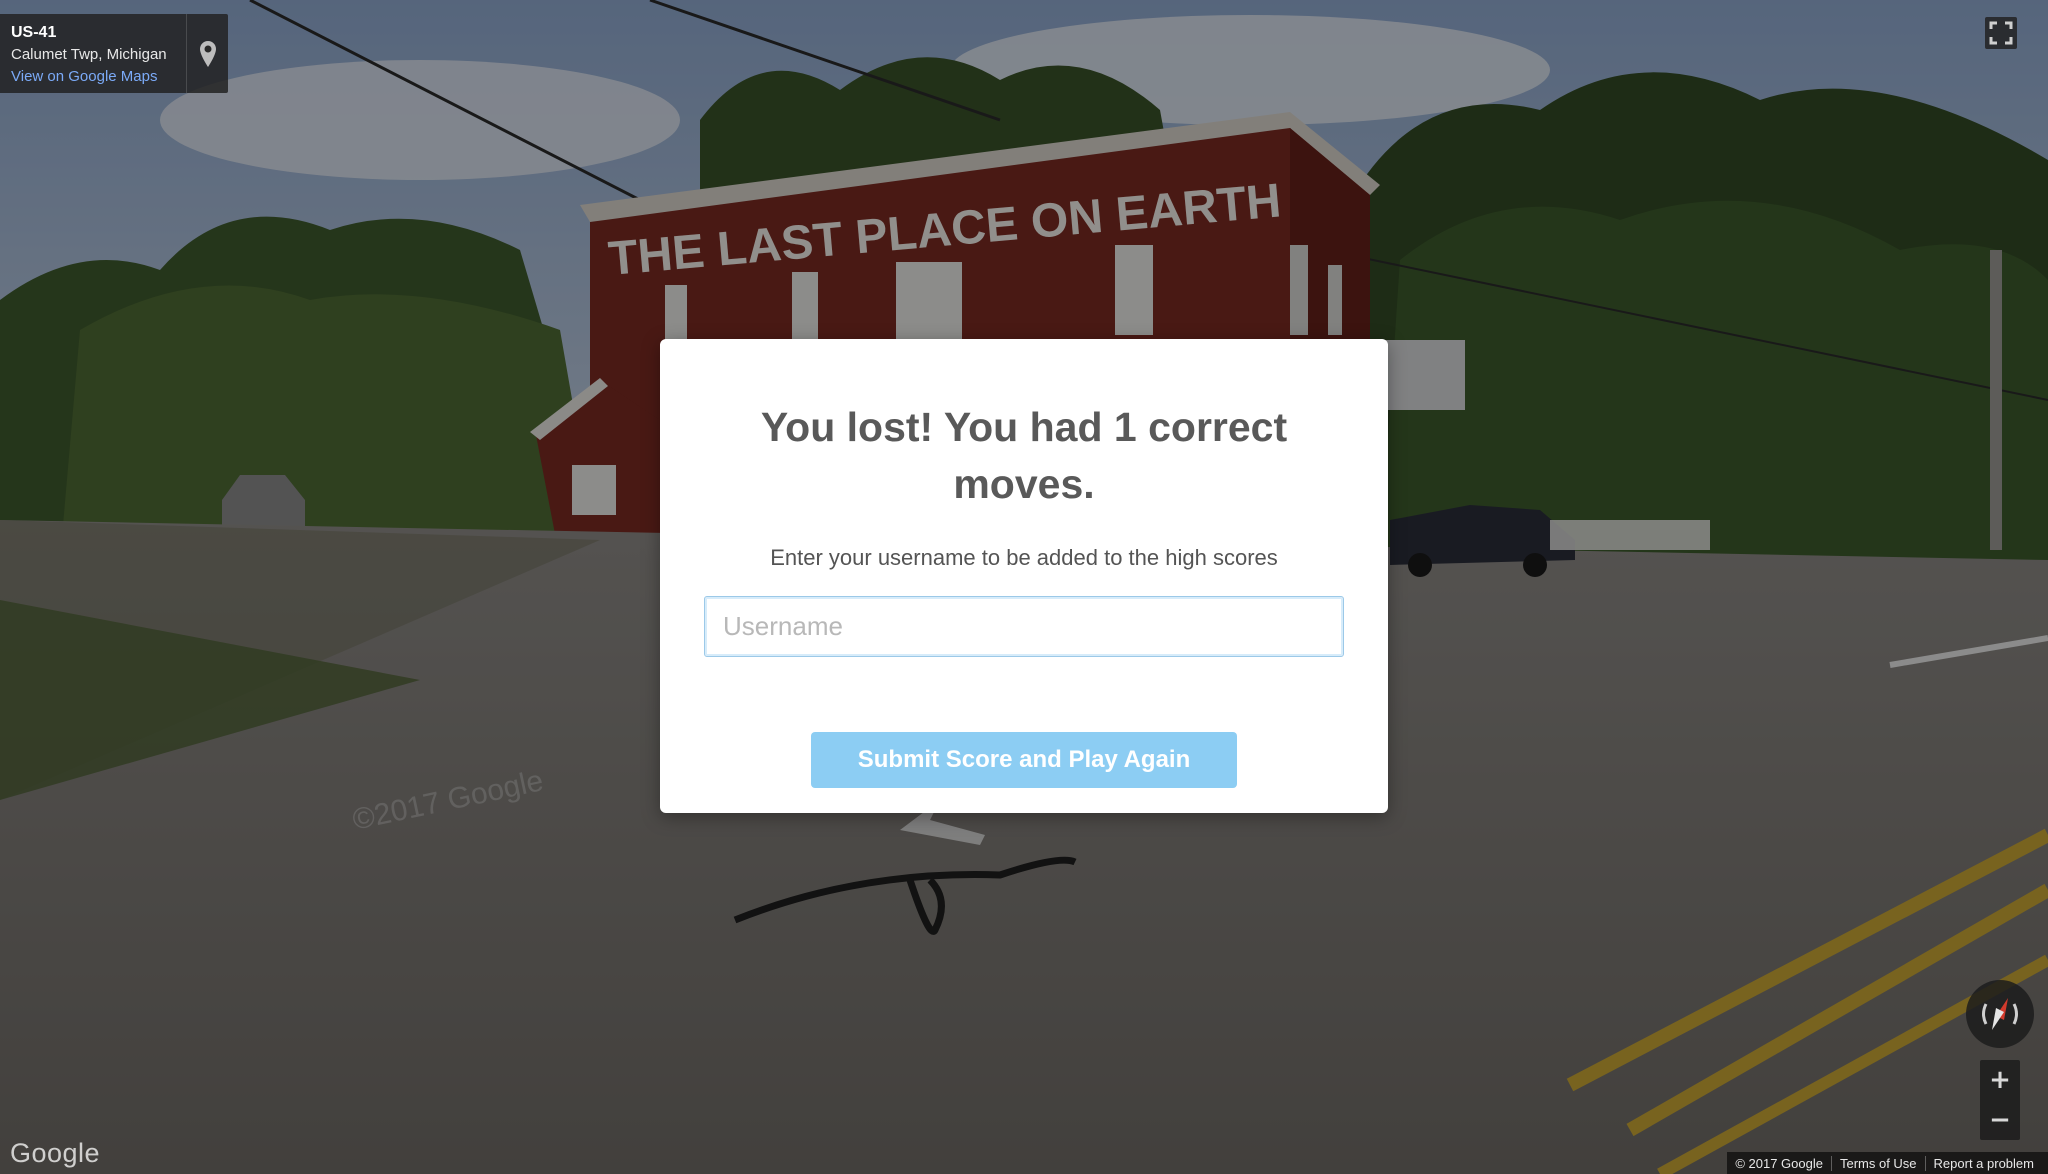  What do you see at coordinates (1024, 760) in the screenshot?
I see `submit-score-button: Submit Score and Play Again` at bounding box center [1024, 760].